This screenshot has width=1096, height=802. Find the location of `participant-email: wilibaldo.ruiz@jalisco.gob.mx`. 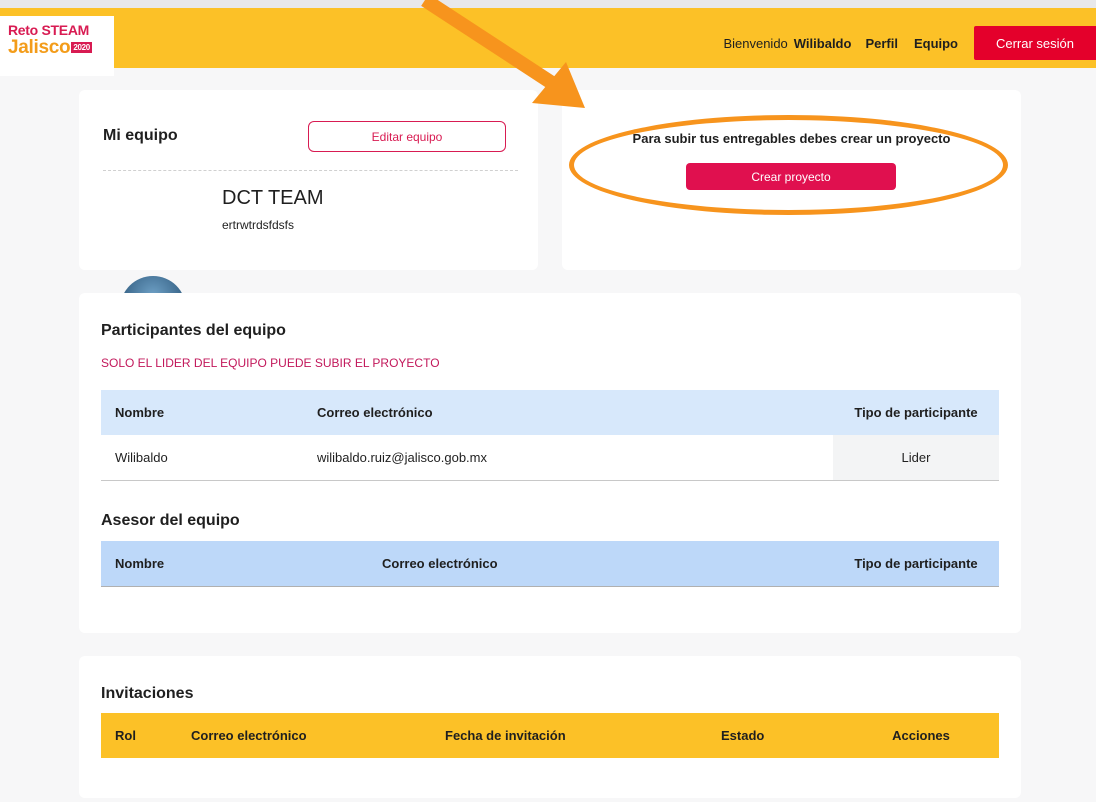

participant-email: wilibaldo.ruiz@jalisco.gob.mx is located at coordinates (402, 457).